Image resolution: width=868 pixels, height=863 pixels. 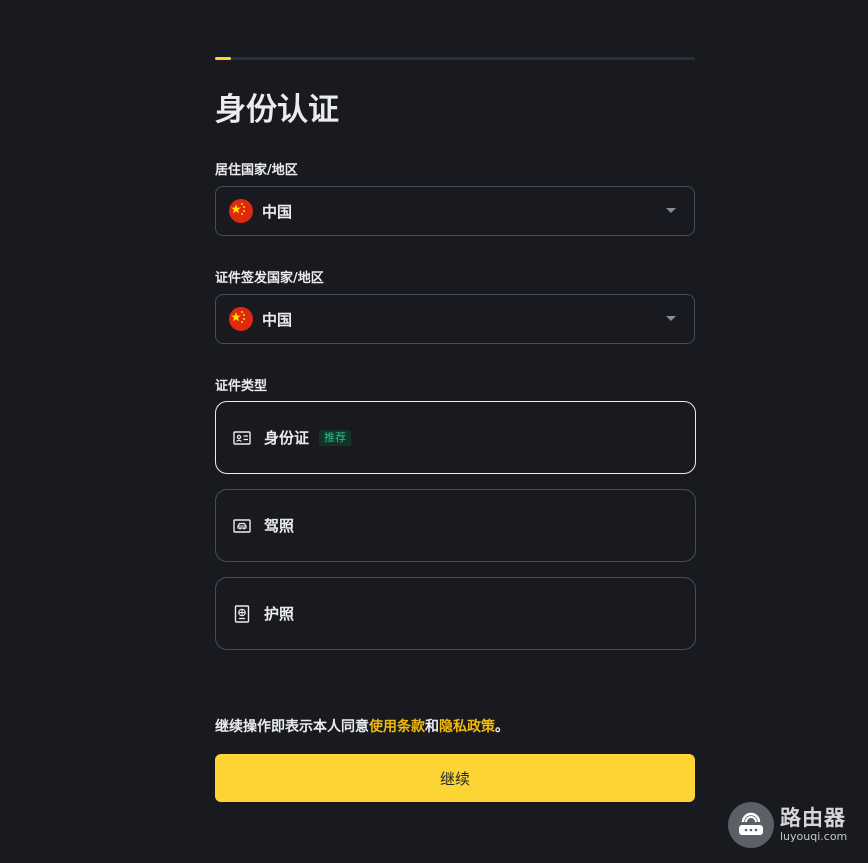 What do you see at coordinates (223, 58) in the screenshot?
I see `progress-bar-fill` at bounding box center [223, 58].